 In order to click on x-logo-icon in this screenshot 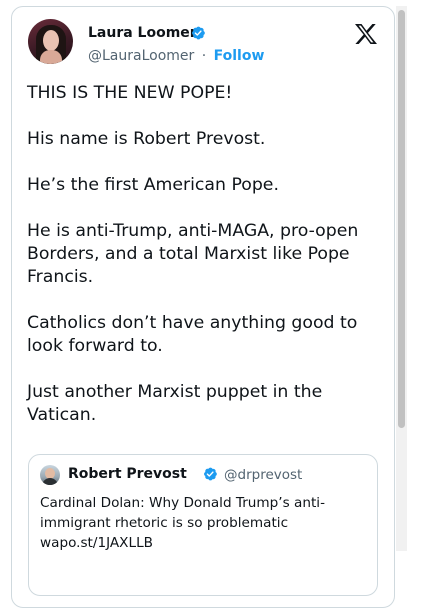, I will do `click(366, 34)`.